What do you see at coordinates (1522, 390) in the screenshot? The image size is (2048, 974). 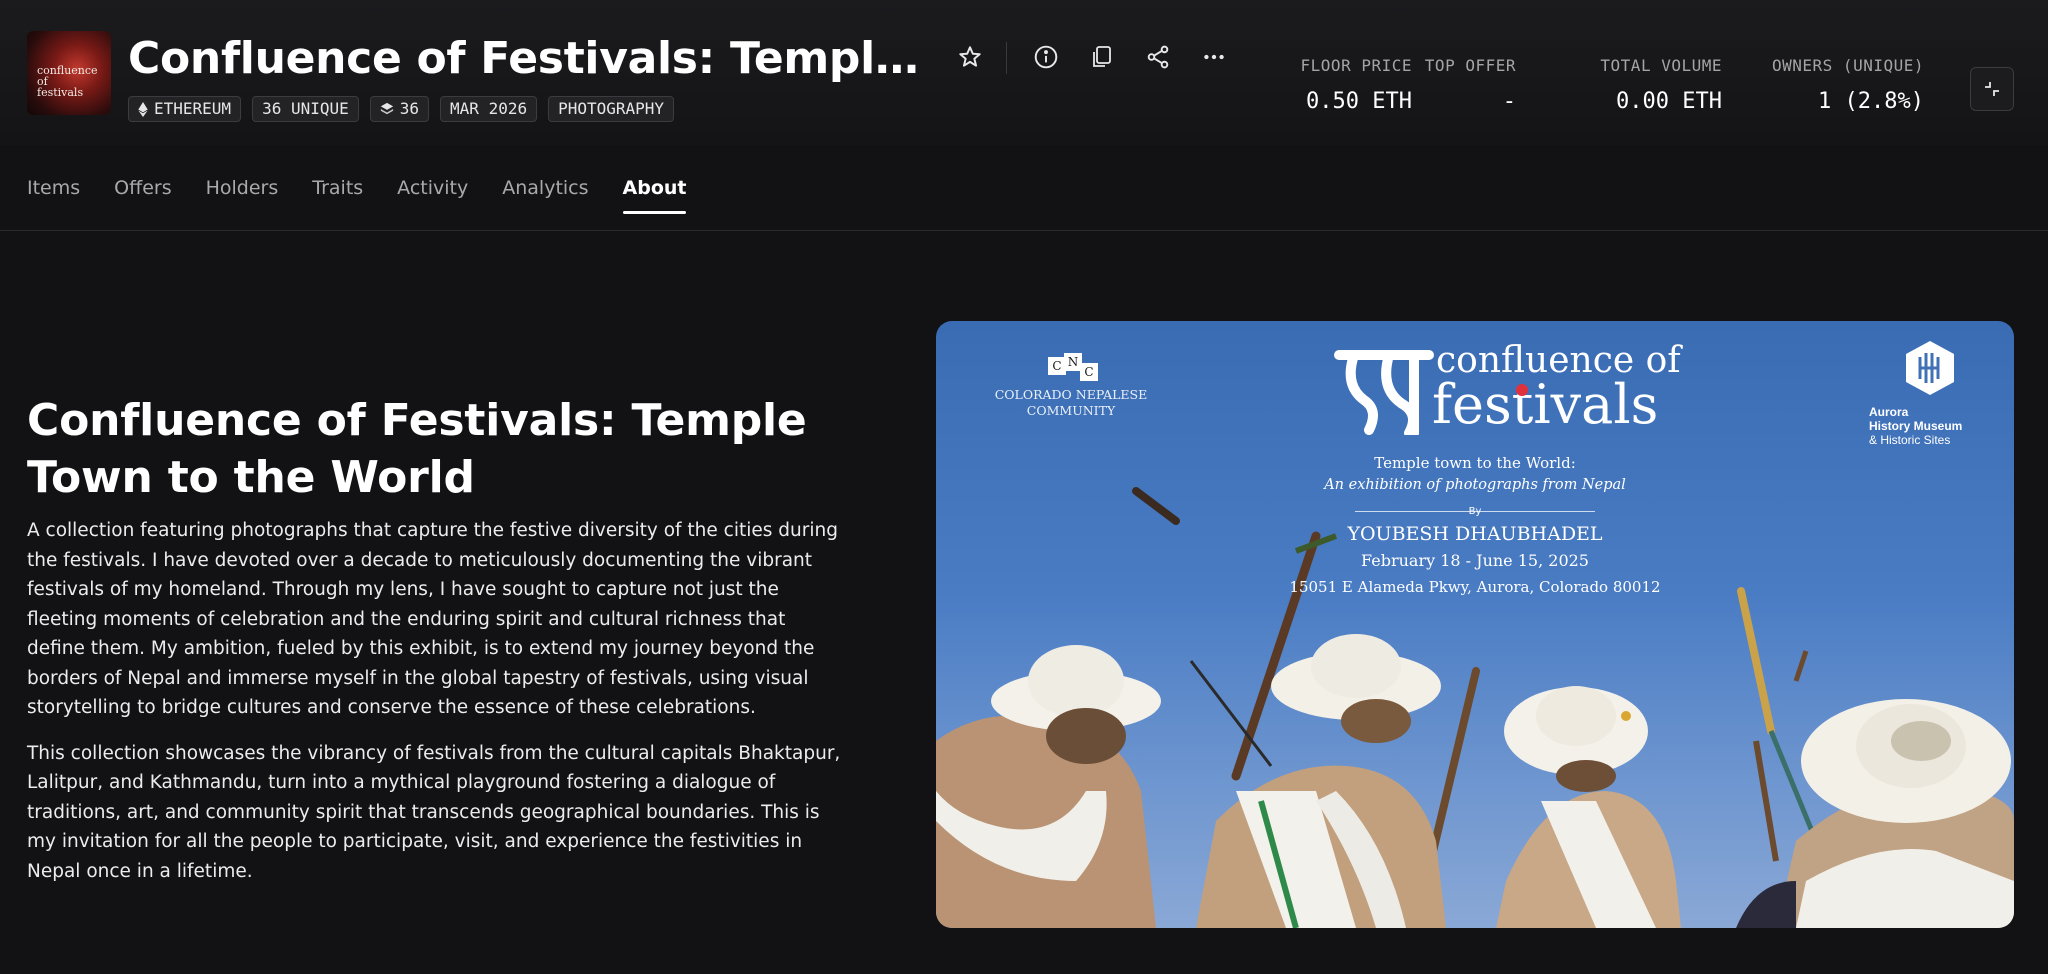 I see `poster-red-dot` at bounding box center [1522, 390].